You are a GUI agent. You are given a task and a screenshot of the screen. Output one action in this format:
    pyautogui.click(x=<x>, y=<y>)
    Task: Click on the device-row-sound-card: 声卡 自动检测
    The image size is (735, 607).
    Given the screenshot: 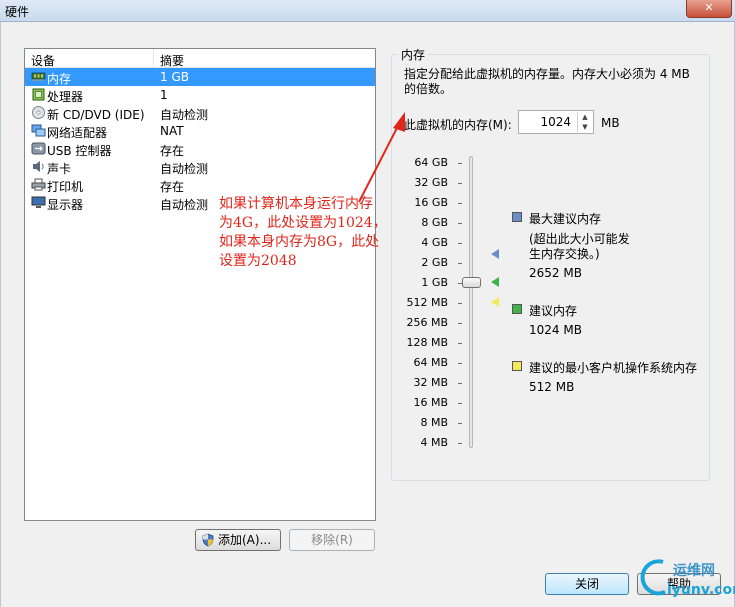 What is the action you would take?
    pyautogui.click(x=200, y=167)
    